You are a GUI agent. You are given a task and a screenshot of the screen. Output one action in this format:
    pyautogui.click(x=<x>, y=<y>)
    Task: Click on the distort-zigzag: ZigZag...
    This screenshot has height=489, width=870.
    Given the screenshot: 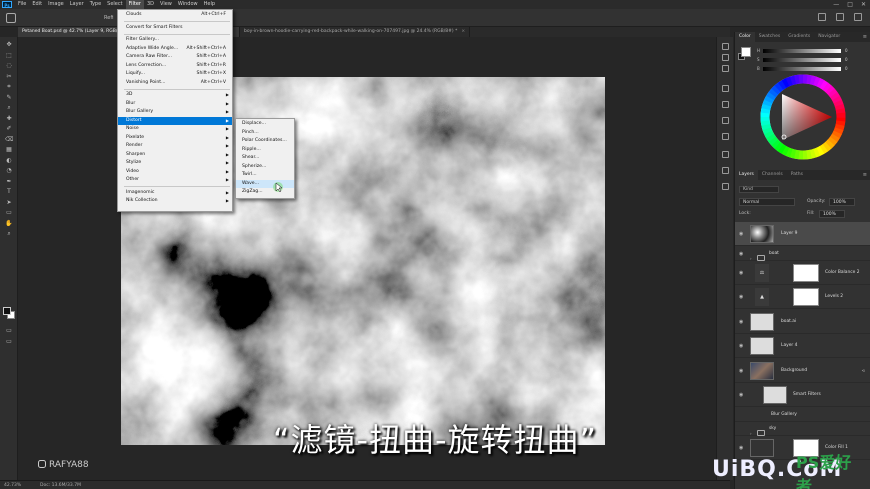 What is the action you would take?
    pyautogui.click(x=265, y=192)
    